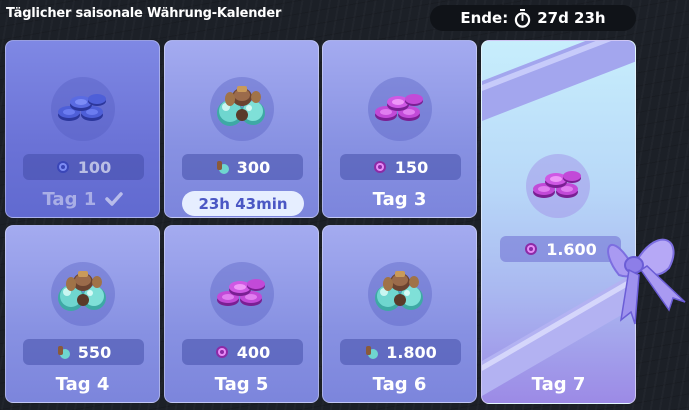 The height and width of the screenshot is (410, 689). What do you see at coordinates (484, 18) in the screenshot?
I see `ends-label: Ende:` at bounding box center [484, 18].